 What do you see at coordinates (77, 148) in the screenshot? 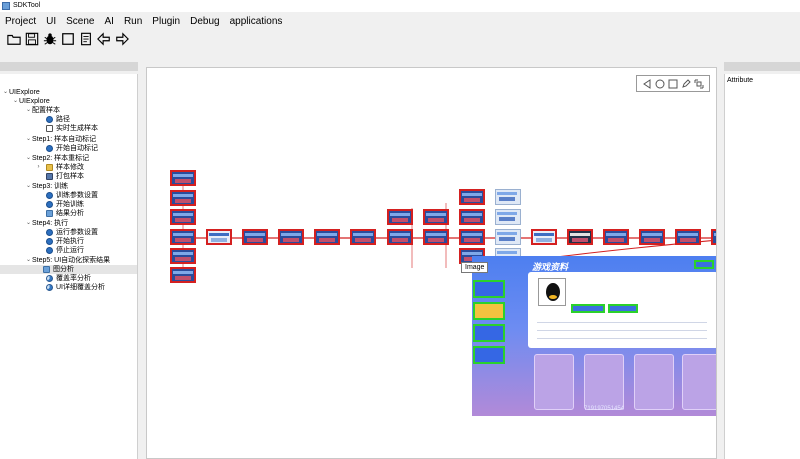
I see `tree-item-label: 开始自动标记` at bounding box center [77, 148].